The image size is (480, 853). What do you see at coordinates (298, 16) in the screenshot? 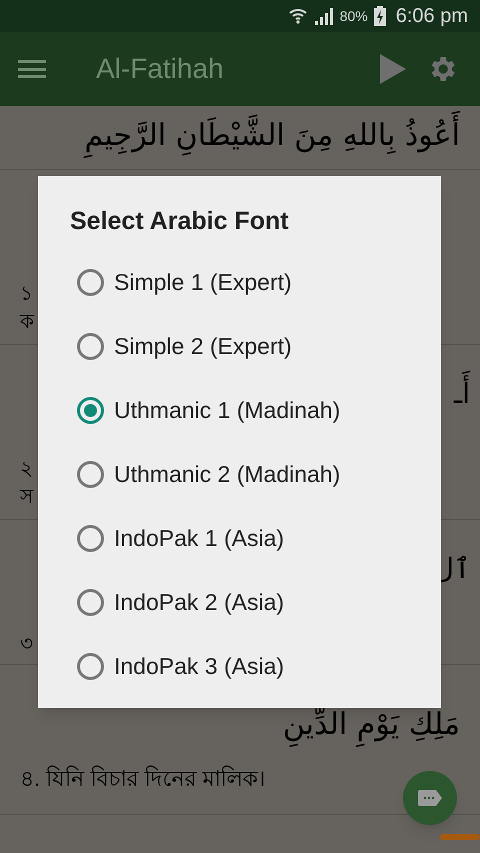
I see `wifi-icon` at bounding box center [298, 16].